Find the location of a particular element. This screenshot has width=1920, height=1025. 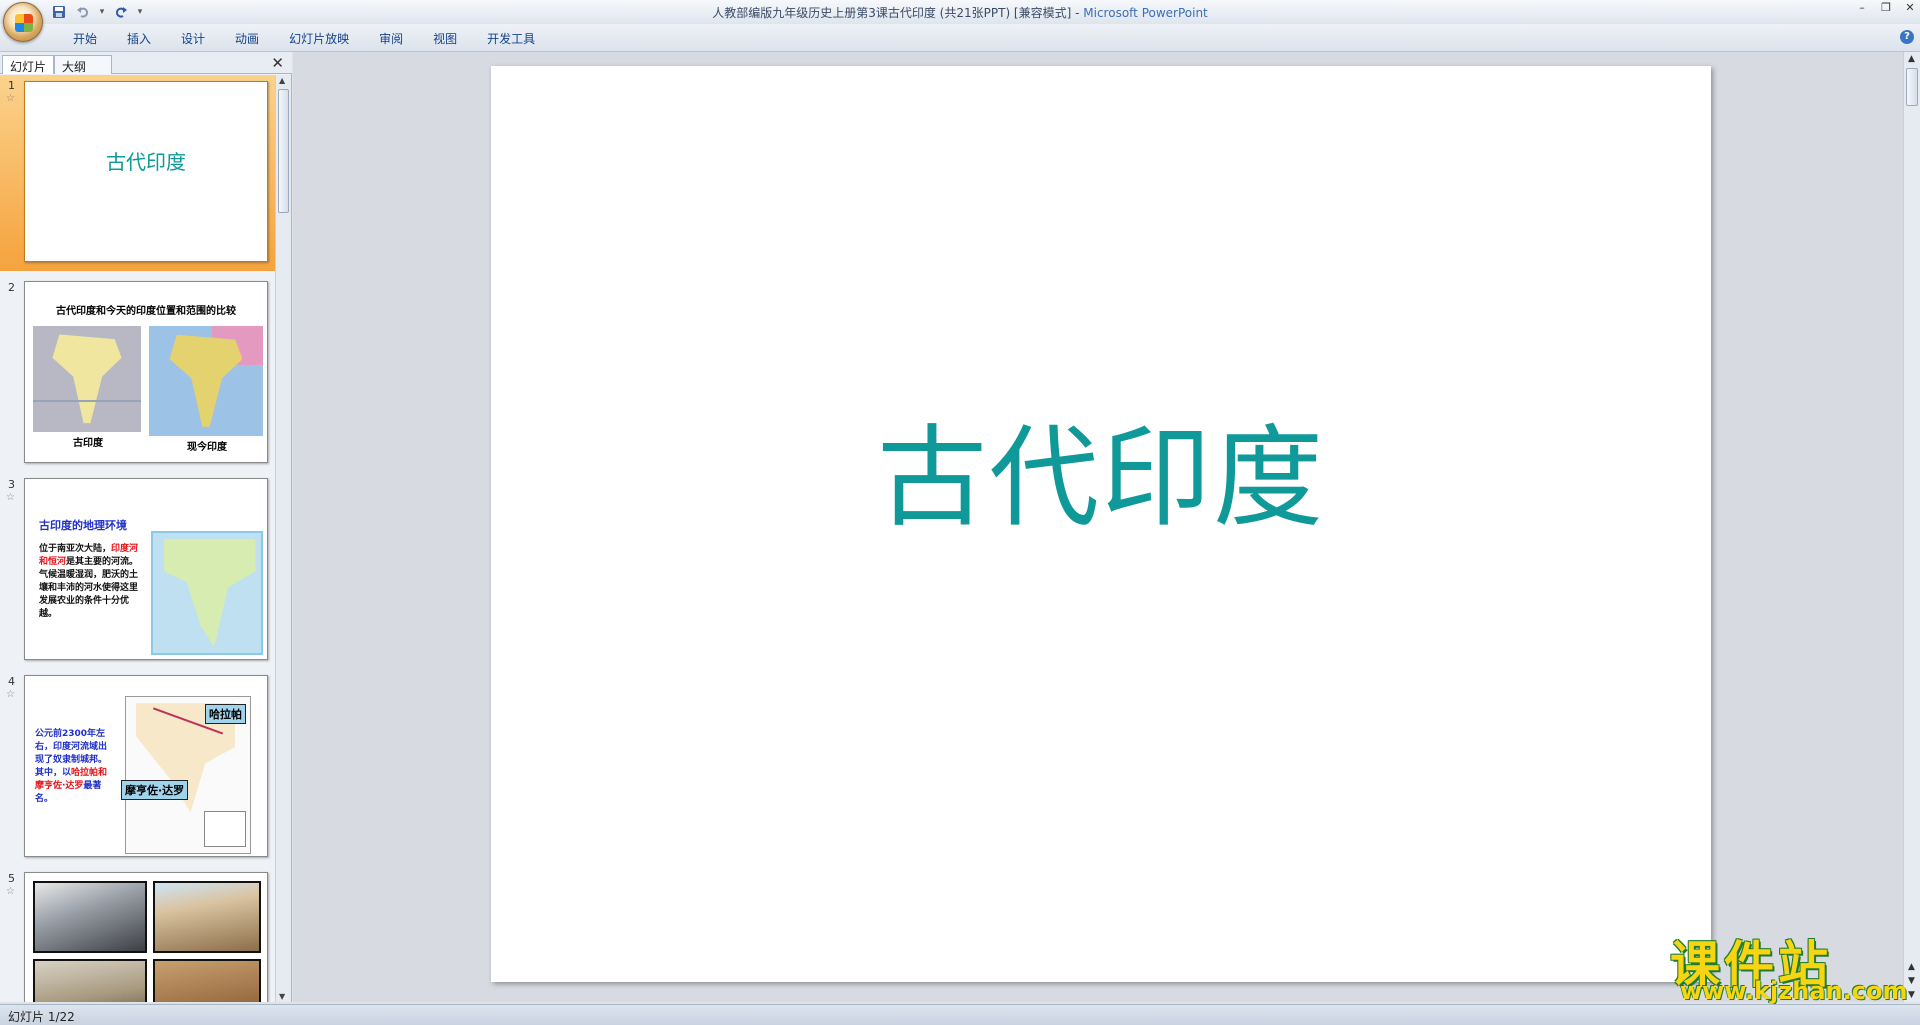

thumbnail-preview: 古代印度和今天的印度位置和范围的比较 古印度 现今印度 is located at coordinates (146, 372).